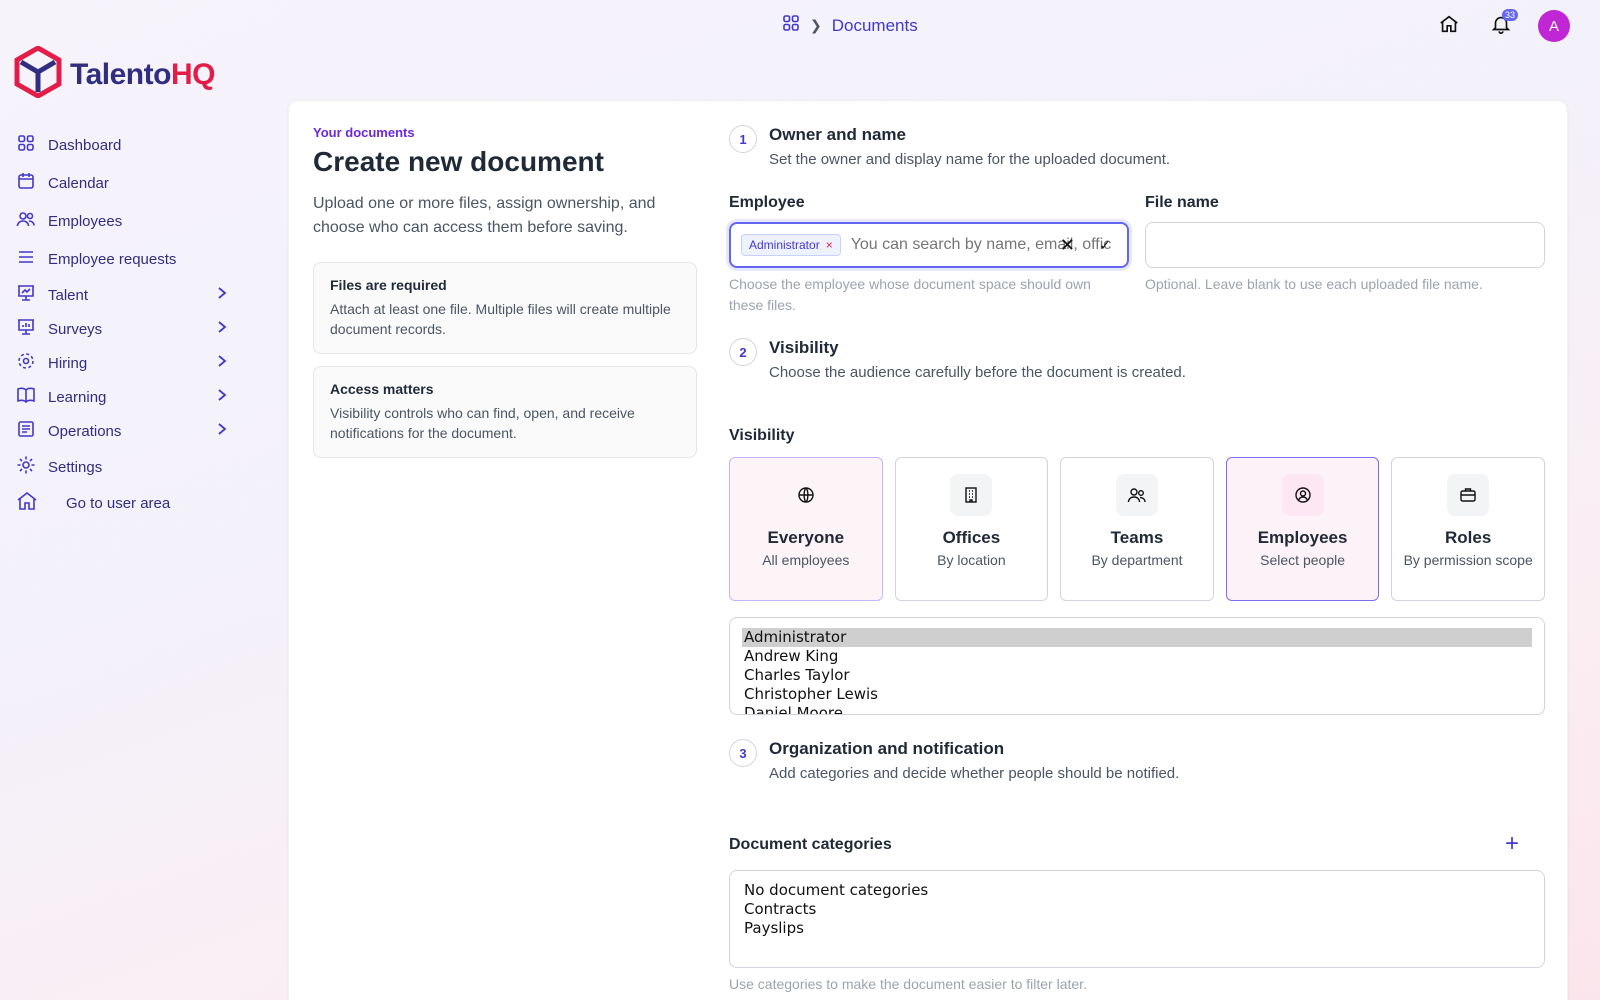 This screenshot has height=1000, width=1600. What do you see at coordinates (1137, 694) in the screenshot?
I see `list-option: Christopher Lewis` at bounding box center [1137, 694].